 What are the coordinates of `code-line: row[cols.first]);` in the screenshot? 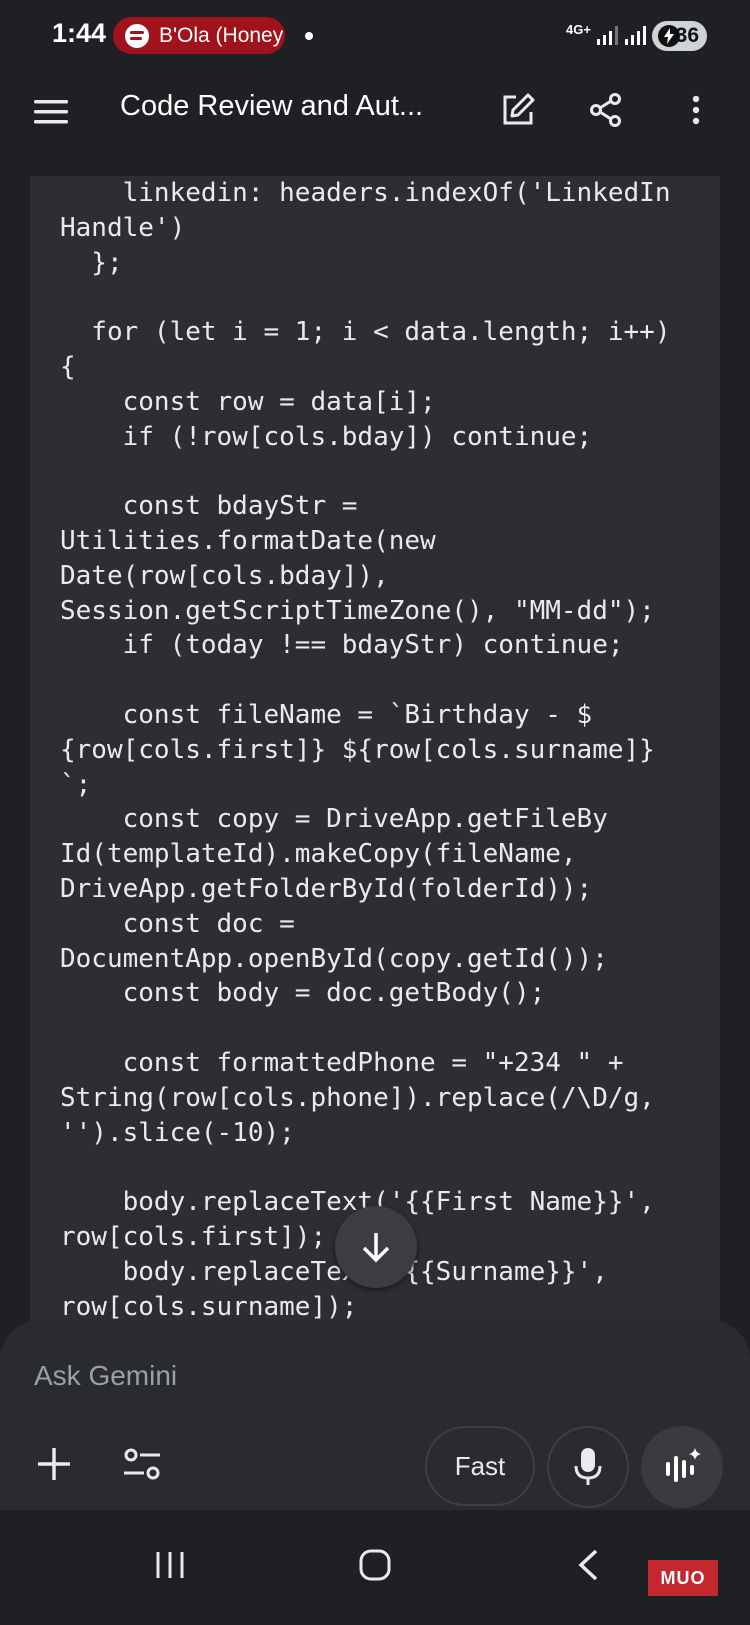 It's located at (193, 1236).